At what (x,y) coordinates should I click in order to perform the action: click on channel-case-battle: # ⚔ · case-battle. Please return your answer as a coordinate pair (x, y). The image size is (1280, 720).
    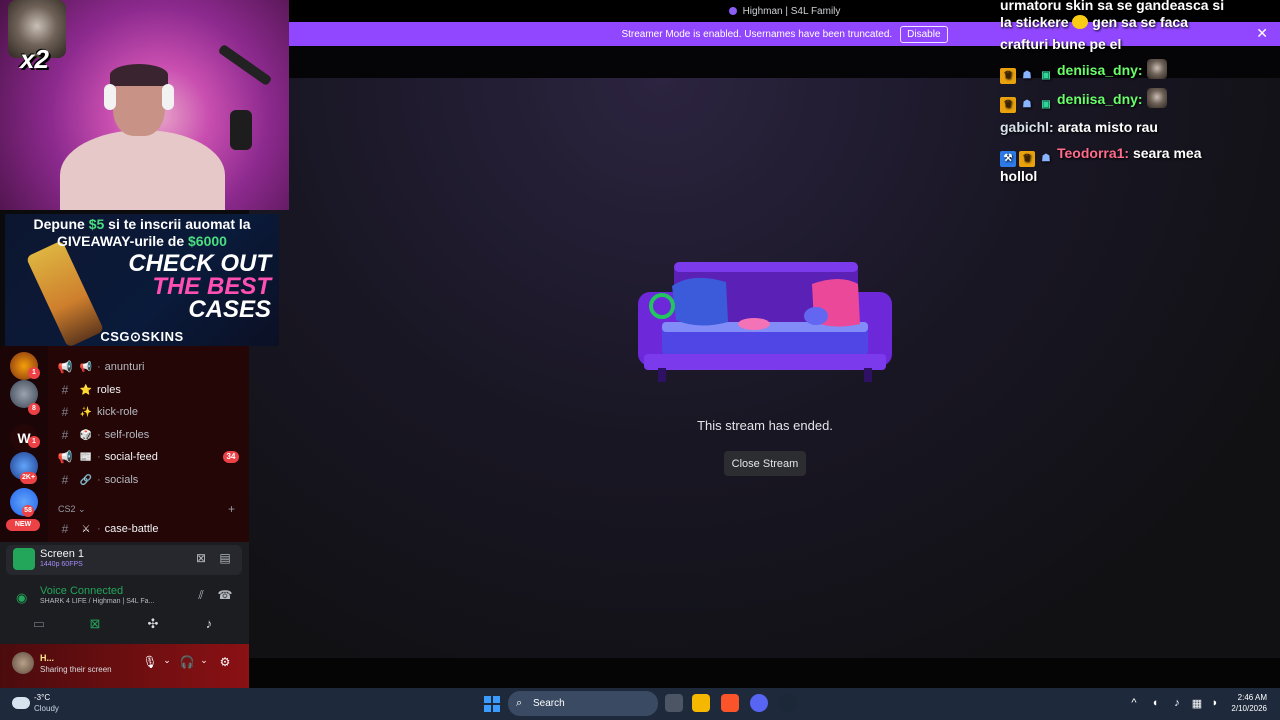
    Looking at the image, I should click on (107, 529).